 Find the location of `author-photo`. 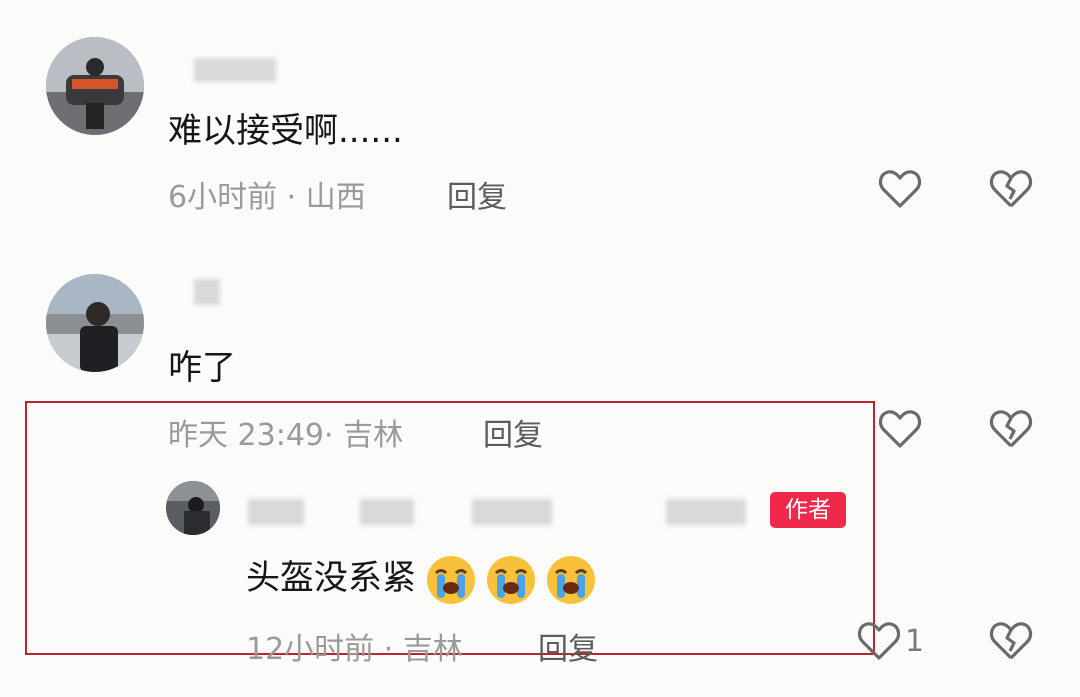

author-photo is located at coordinates (193, 508).